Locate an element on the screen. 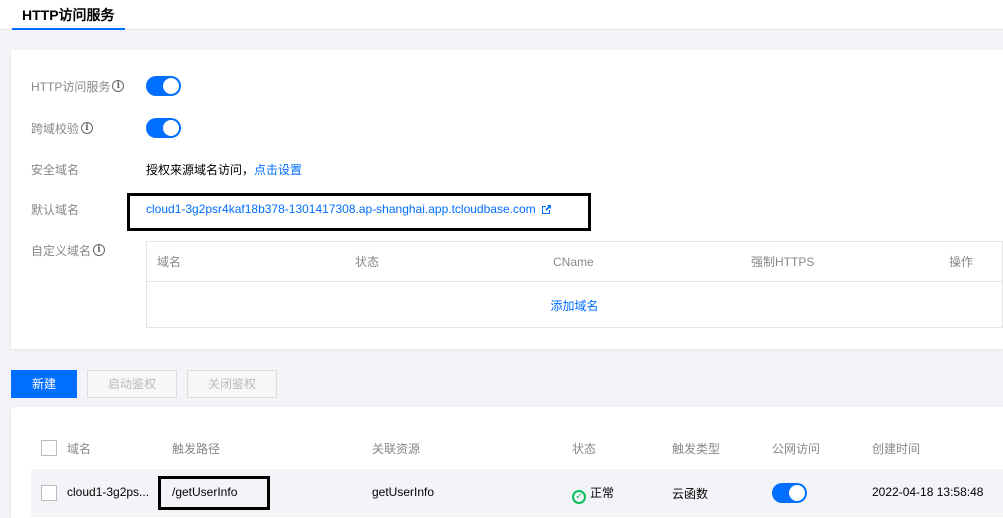  row-checkbox is located at coordinates (49, 493).